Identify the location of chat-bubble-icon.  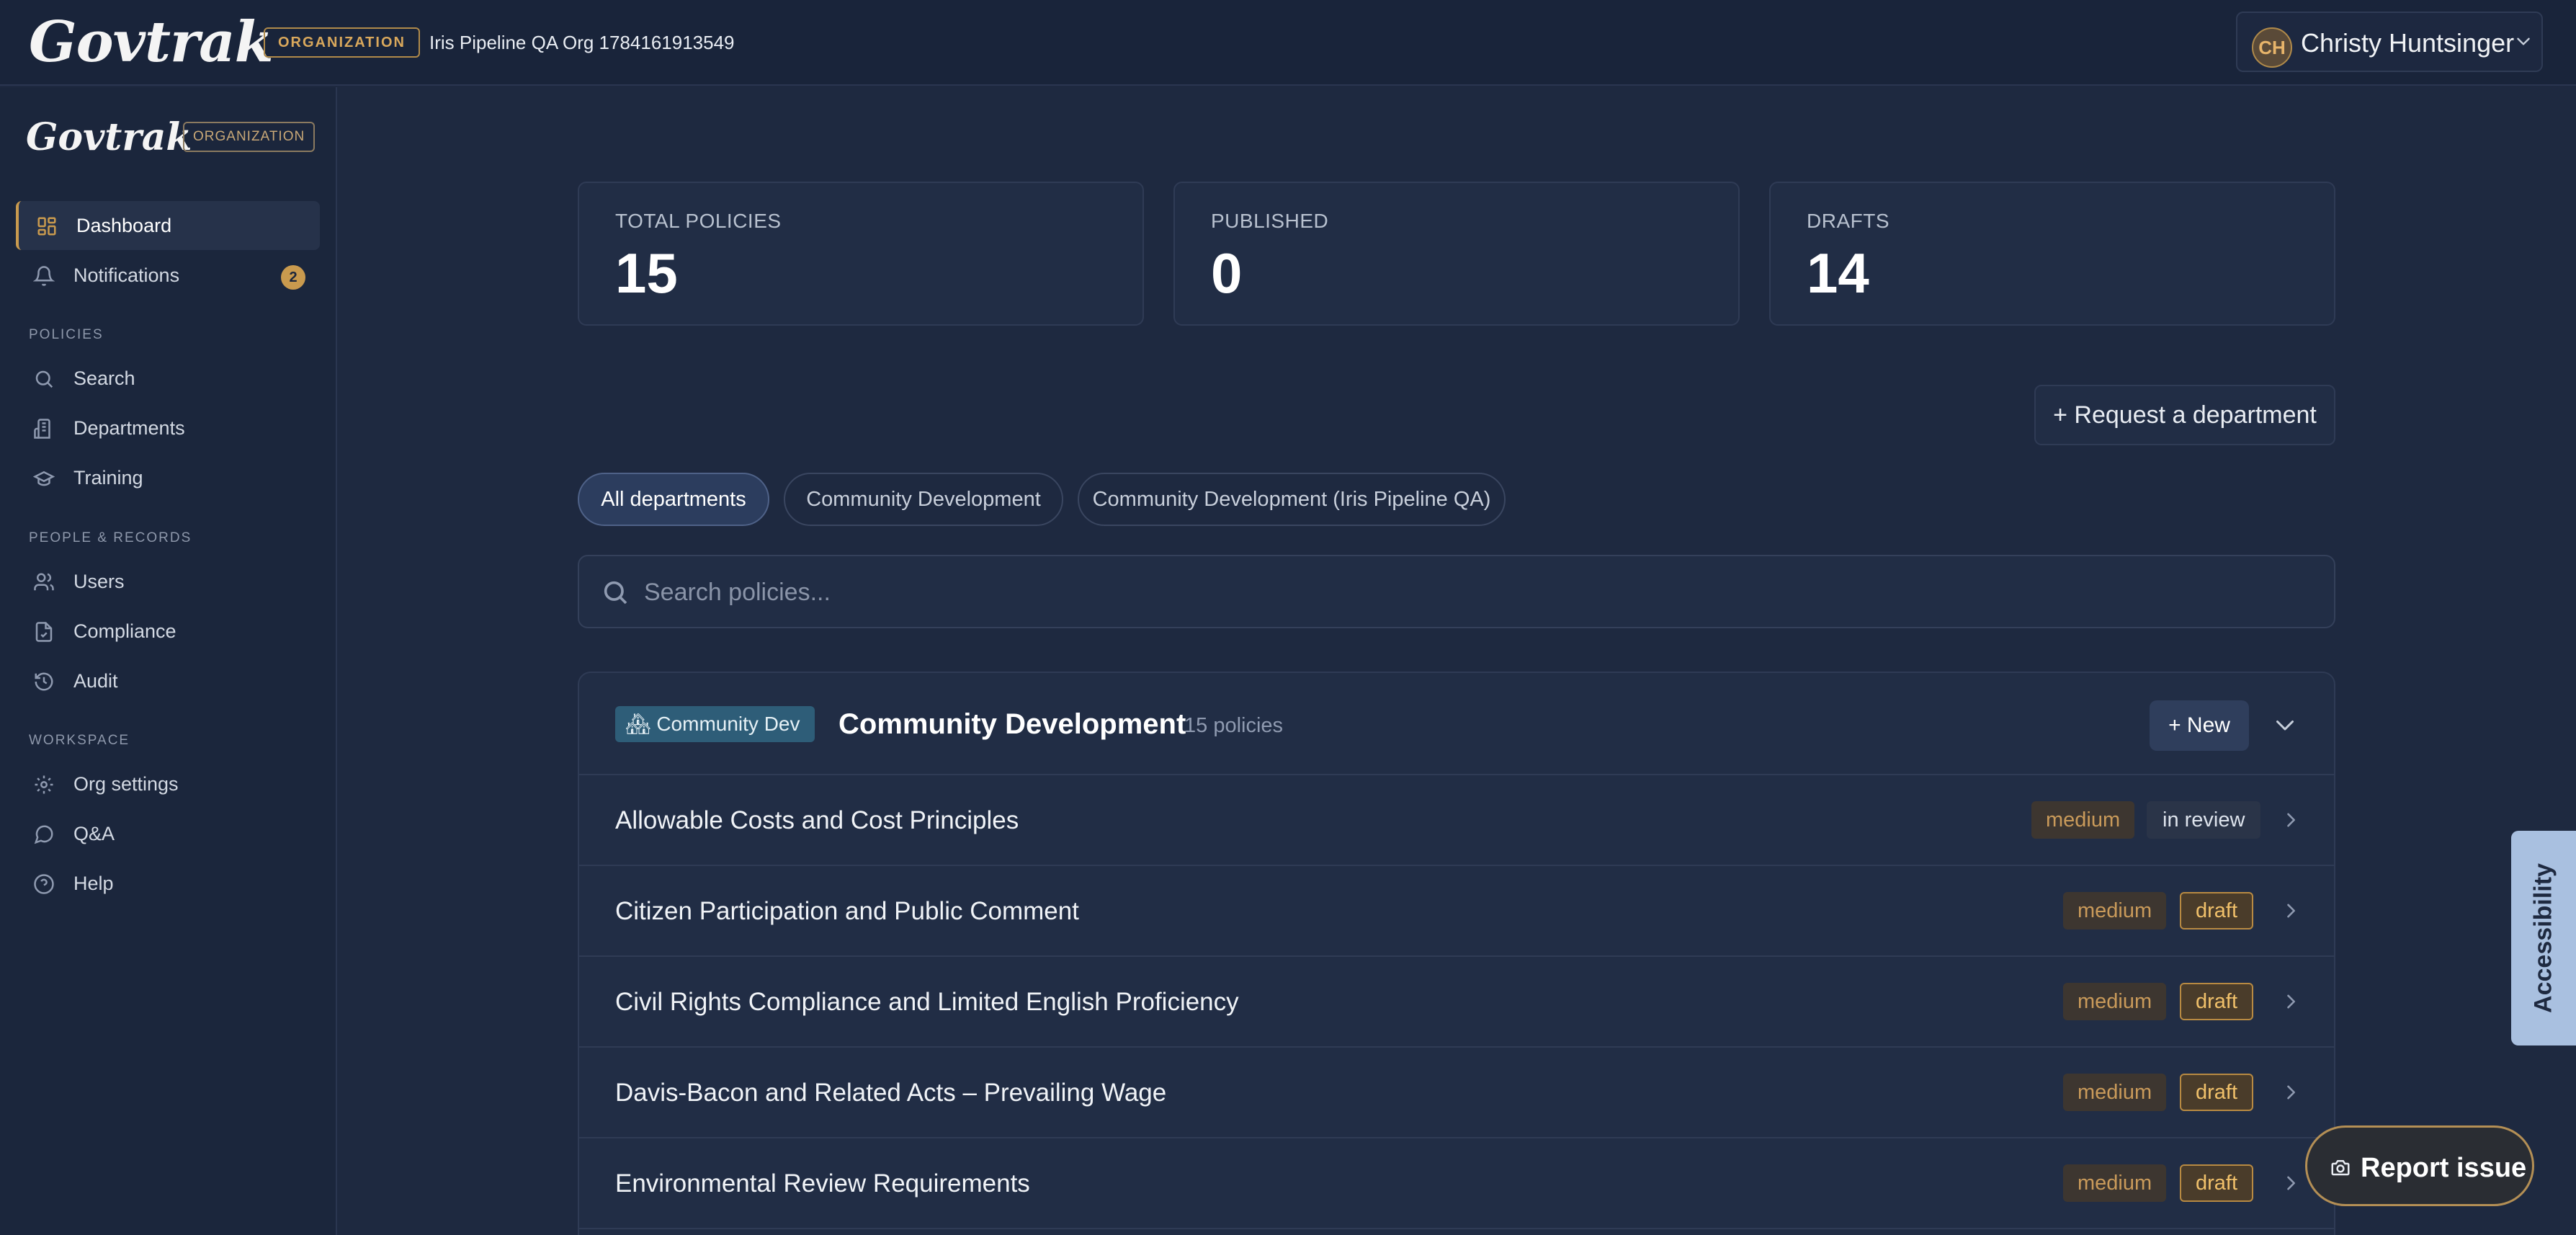
(43, 834).